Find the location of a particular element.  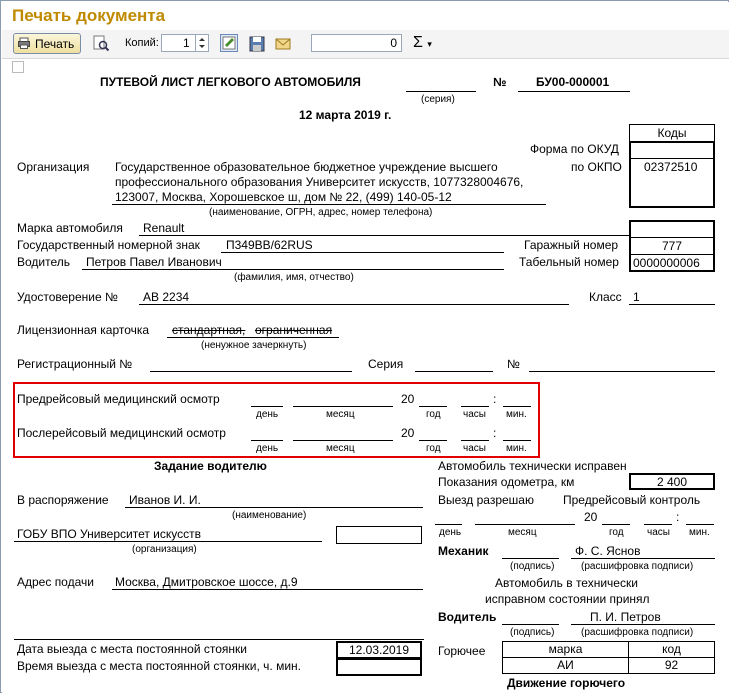

driver2-sign-caption: (подпись) is located at coordinates (532, 632).